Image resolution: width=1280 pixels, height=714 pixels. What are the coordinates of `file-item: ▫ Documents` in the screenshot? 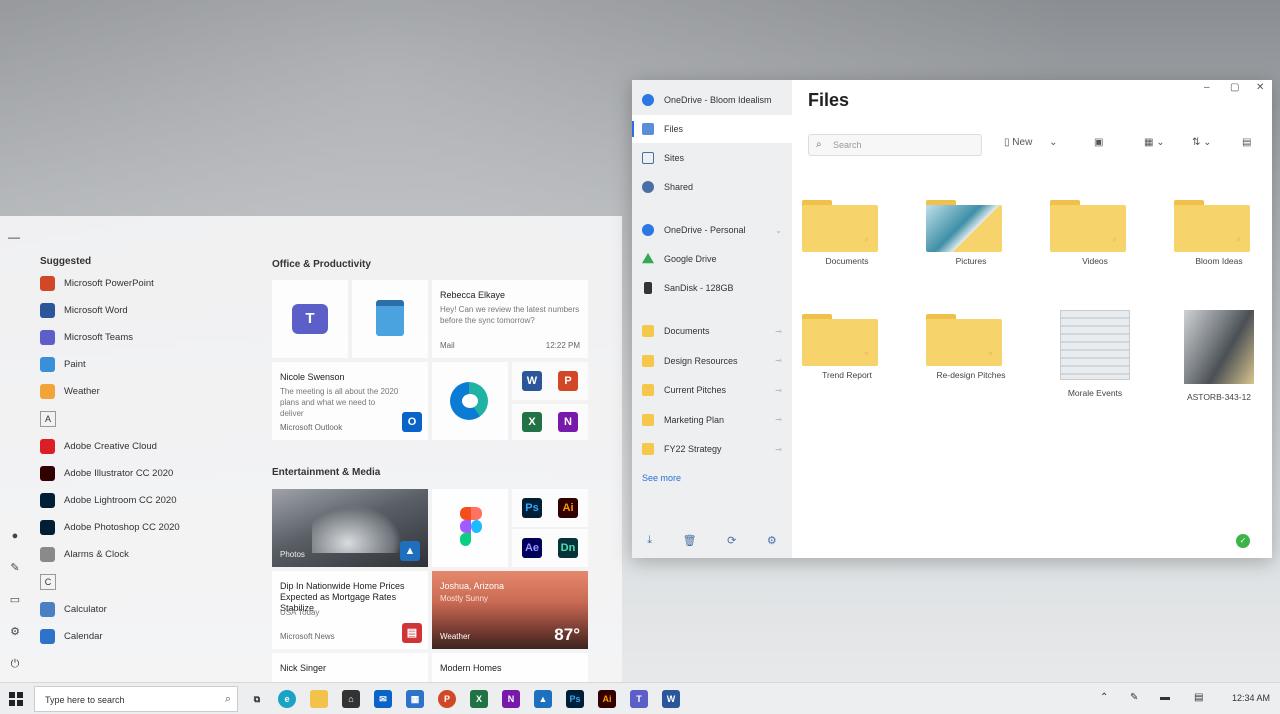 It's located at (847, 231).